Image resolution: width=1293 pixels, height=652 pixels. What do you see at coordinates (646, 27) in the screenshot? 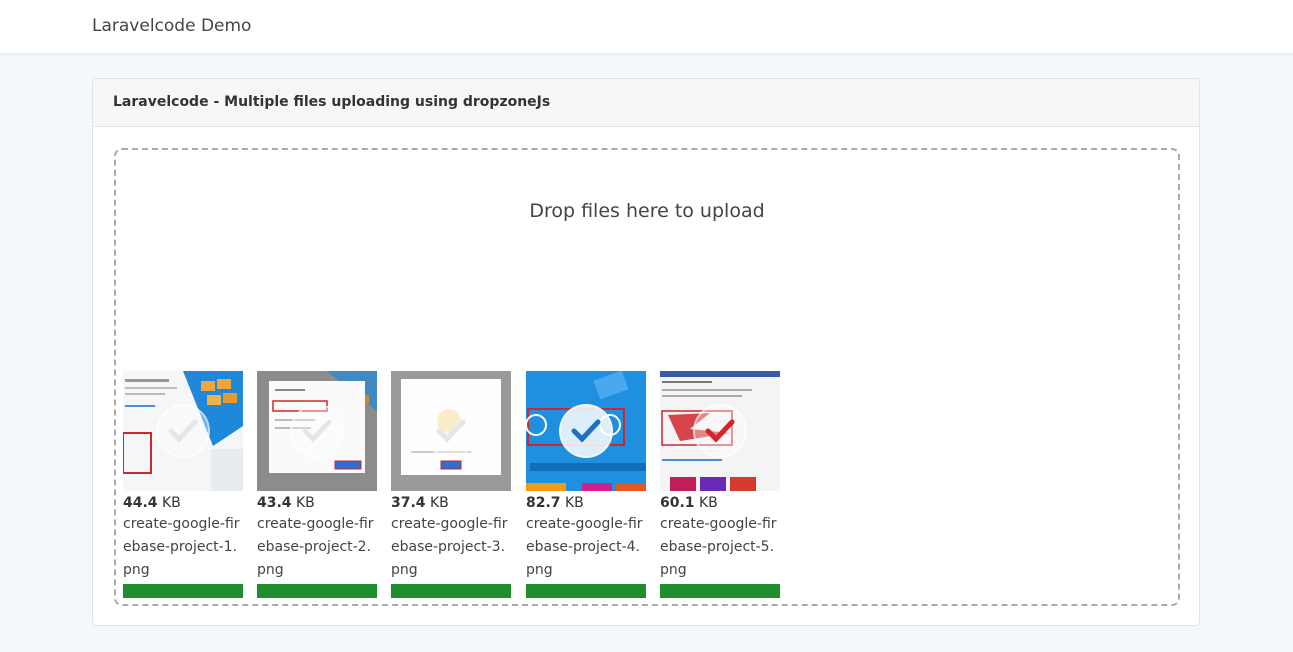
I see `top-navbar: Laravelcode Demo` at bounding box center [646, 27].